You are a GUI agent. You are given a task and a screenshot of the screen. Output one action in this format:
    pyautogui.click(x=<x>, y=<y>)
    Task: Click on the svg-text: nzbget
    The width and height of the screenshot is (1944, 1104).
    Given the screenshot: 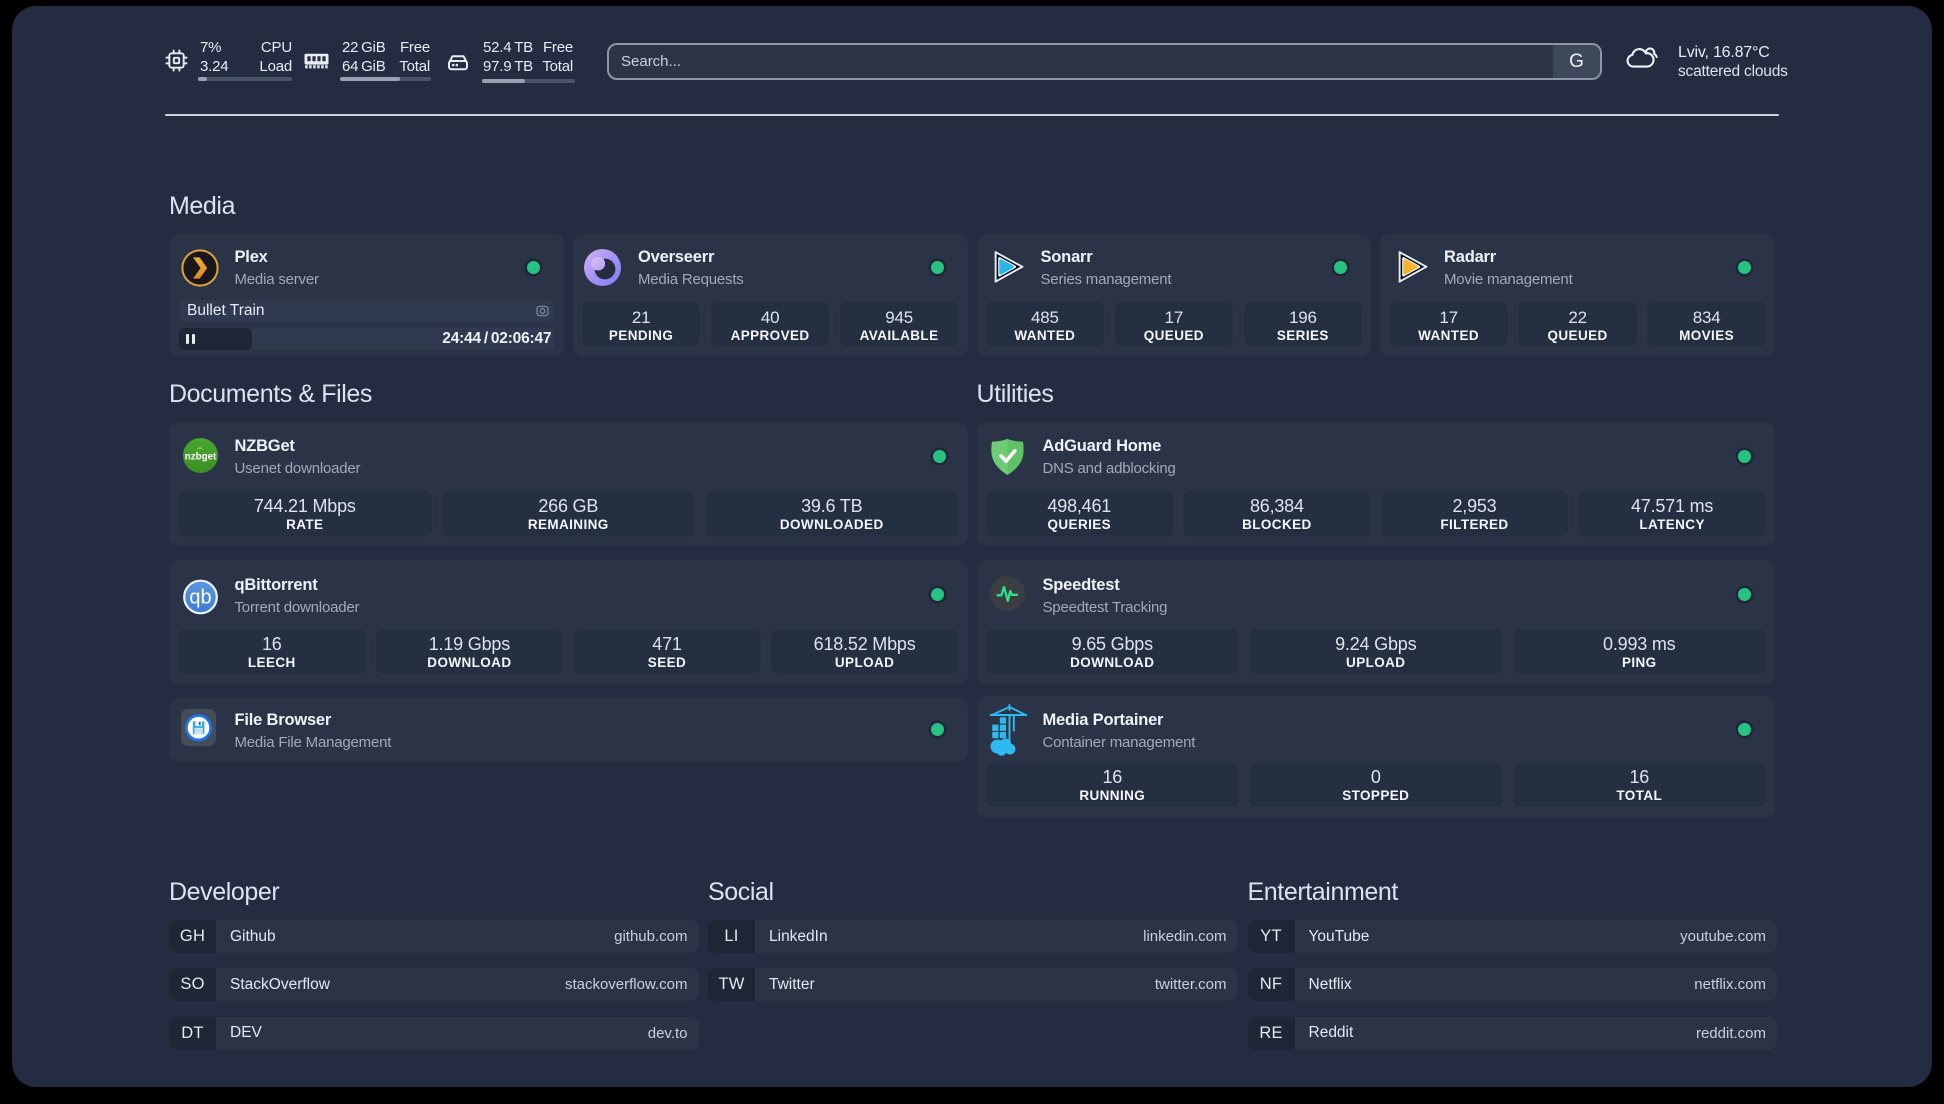 What is the action you would take?
    pyautogui.click(x=201, y=457)
    